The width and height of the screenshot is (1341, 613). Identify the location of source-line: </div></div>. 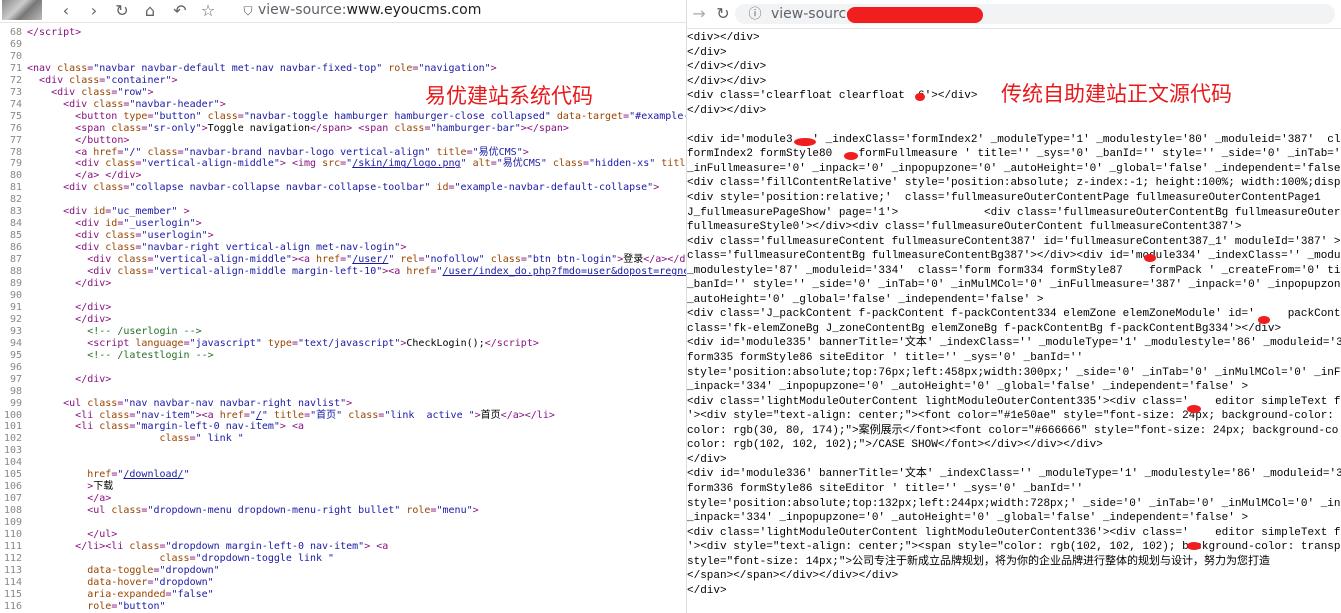
(727, 67).